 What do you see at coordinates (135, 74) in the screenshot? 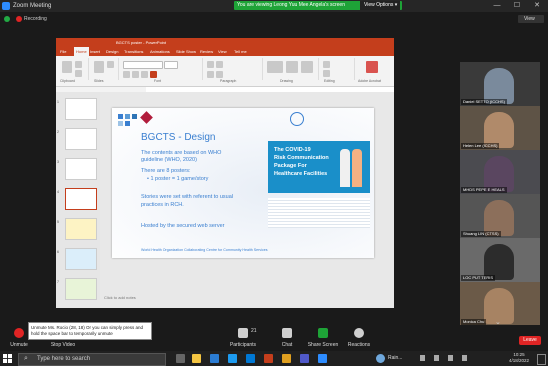
I see `italic-icon` at bounding box center [135, 74].